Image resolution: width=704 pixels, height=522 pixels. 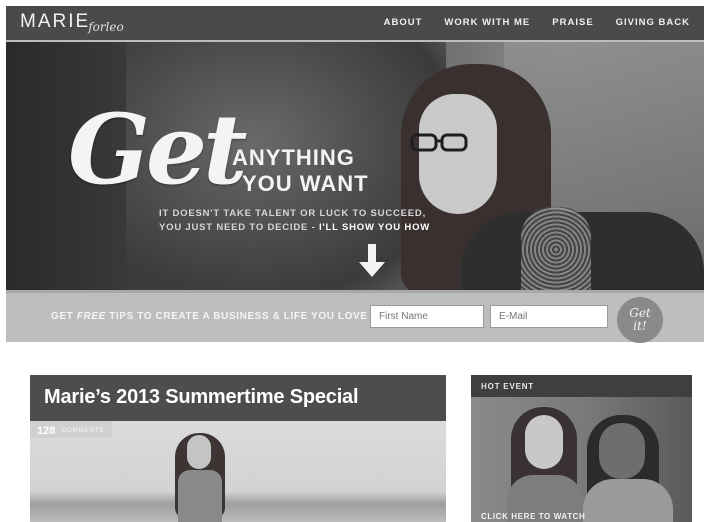 I want to click on comments-badge: 128 COMMENTS, so click(x=71, y=429).